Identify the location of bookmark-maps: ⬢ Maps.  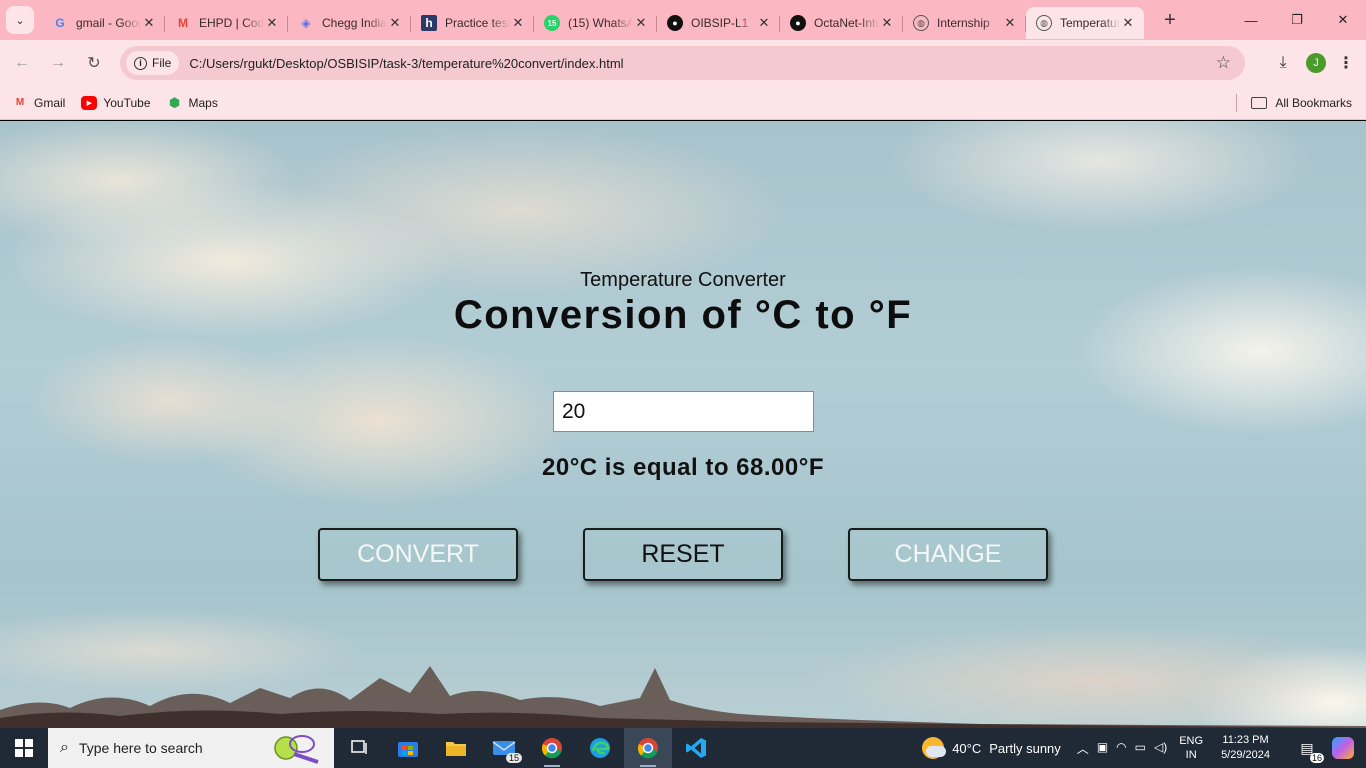
(192, 102).